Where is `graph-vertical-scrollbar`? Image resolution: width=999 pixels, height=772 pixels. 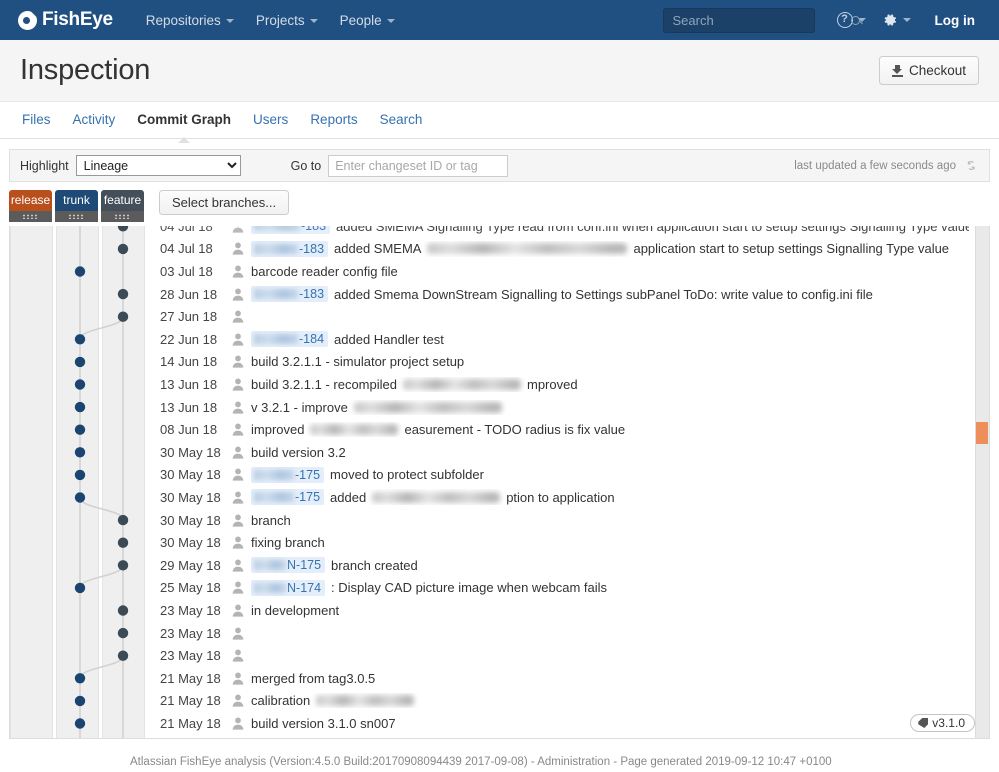
graph-vertical-scrollbar is located at coordinates (982, 482).